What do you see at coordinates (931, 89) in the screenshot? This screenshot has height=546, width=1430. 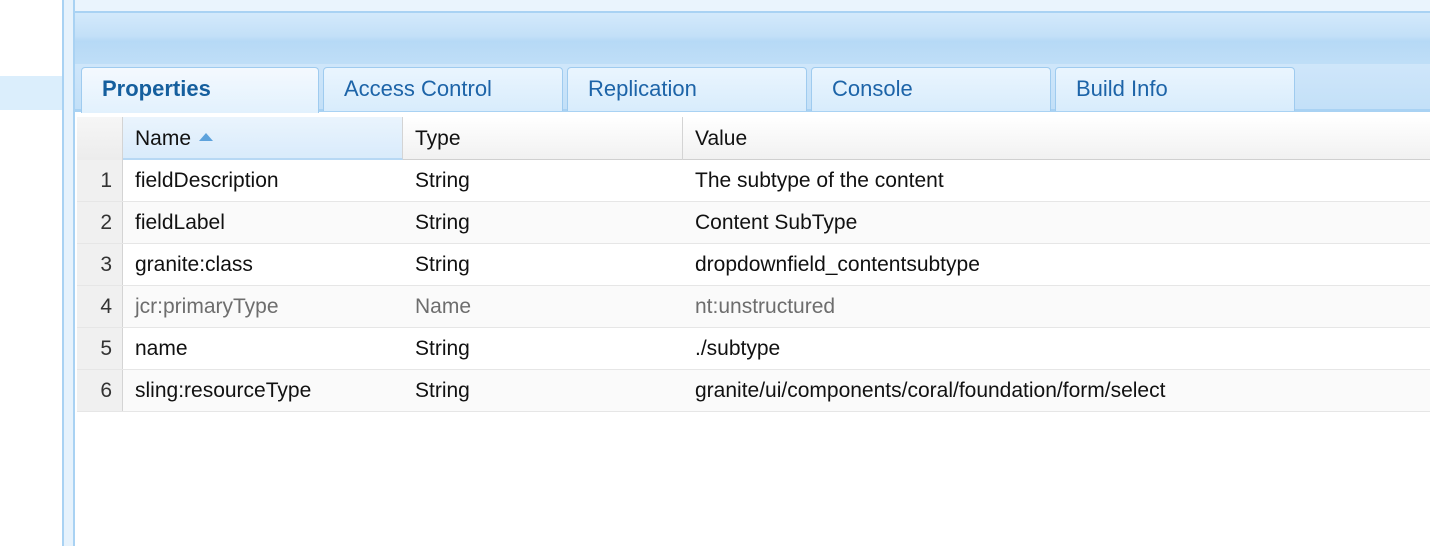 I see `tab-console: Console` at bounding box center [931, 89].